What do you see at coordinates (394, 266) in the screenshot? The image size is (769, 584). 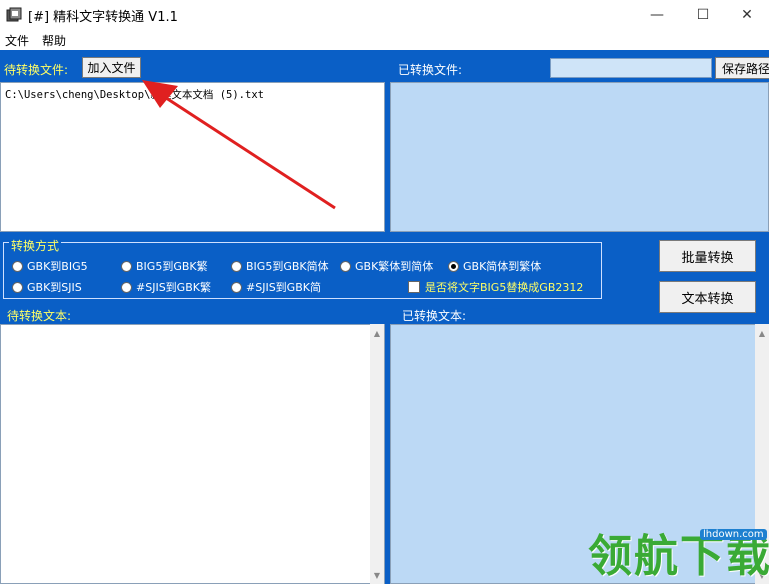 I see `radio-label: GBK繁体到简体` at bounding box center [394, 266].